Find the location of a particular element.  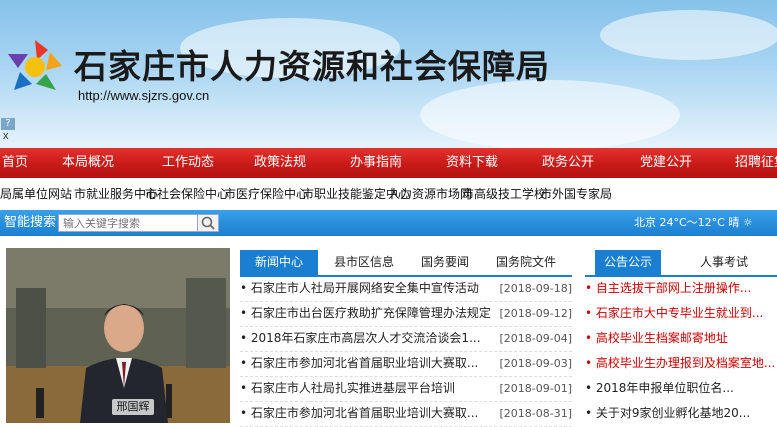

help-icon: ? is located at coordinates (8, 124).